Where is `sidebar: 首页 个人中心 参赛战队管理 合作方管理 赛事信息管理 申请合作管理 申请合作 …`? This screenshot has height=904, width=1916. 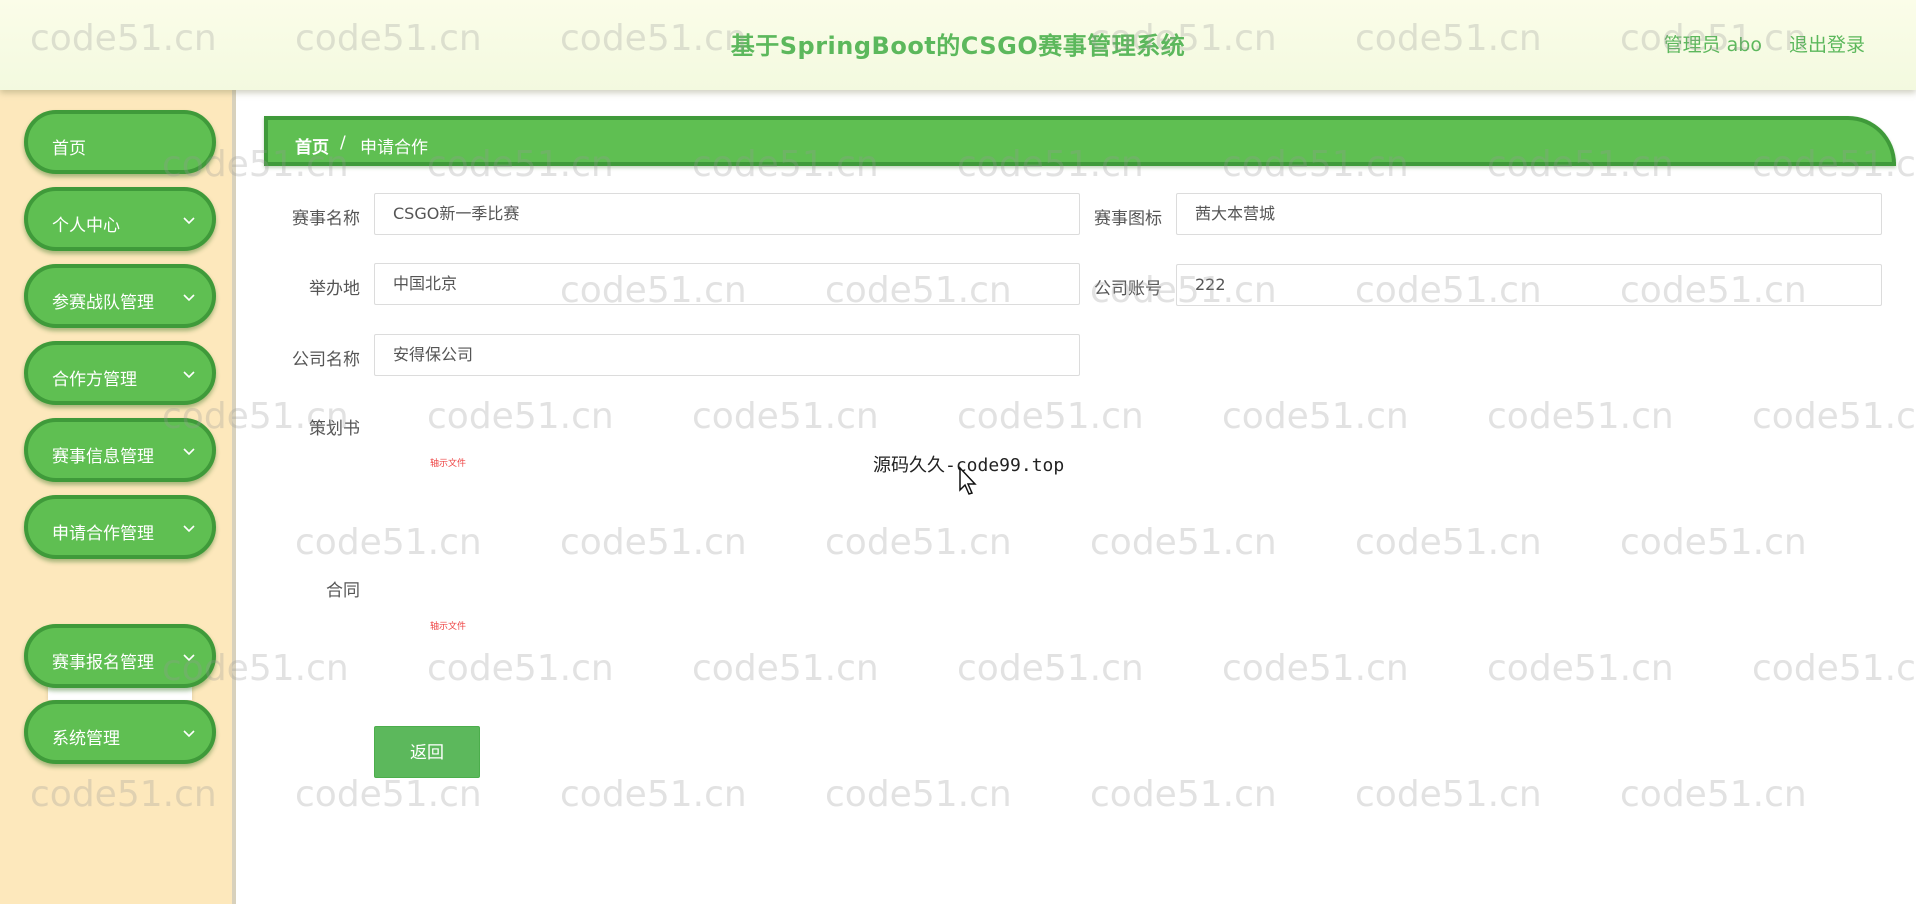
sidebar: 首页 个人中心 参赛战队管理 合作方管理 赛事信息管理 申请合作管理 申请合作 … is located at coordinates (118, 497).